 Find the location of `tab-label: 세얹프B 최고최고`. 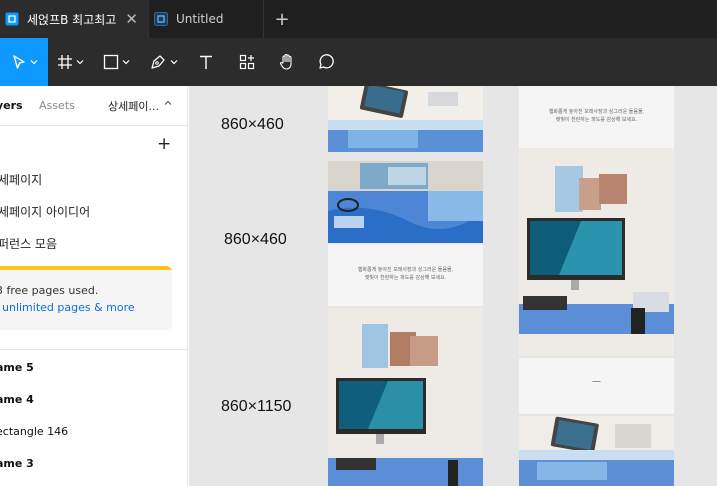

tab-label: 세얹프B 최고최고 is located at coordinates (72, 19).